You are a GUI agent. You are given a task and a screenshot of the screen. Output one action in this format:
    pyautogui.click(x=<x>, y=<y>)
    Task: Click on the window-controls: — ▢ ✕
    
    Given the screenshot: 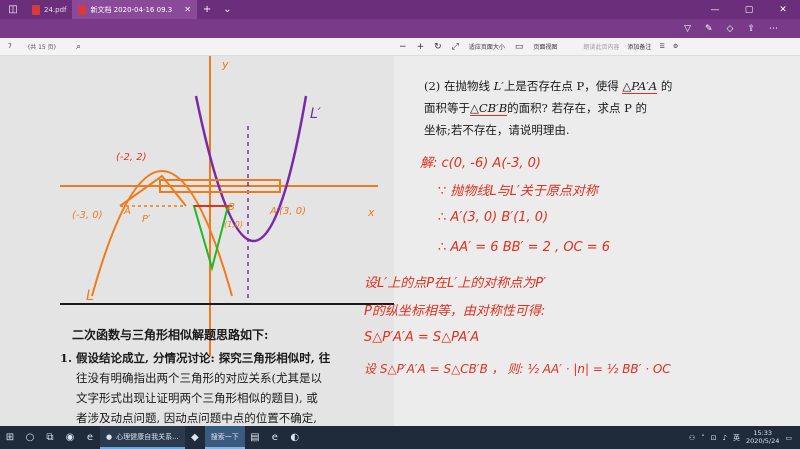 What is the action you would take?
    pyautogui.click(x=749, y=10)
    